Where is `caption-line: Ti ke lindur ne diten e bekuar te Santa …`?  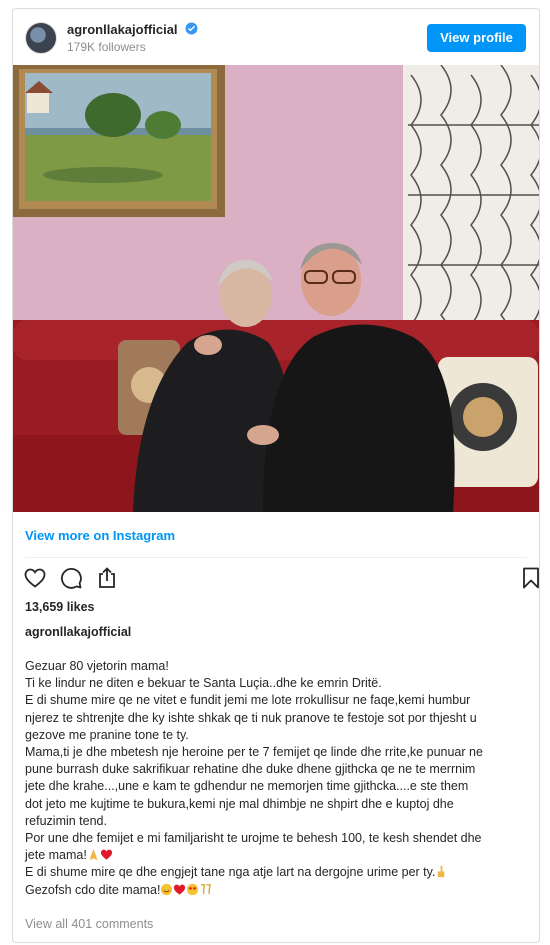 caption-line: Ti ke lindur ne diten e bekuar te Santa … is located at coordinates (203, 683).